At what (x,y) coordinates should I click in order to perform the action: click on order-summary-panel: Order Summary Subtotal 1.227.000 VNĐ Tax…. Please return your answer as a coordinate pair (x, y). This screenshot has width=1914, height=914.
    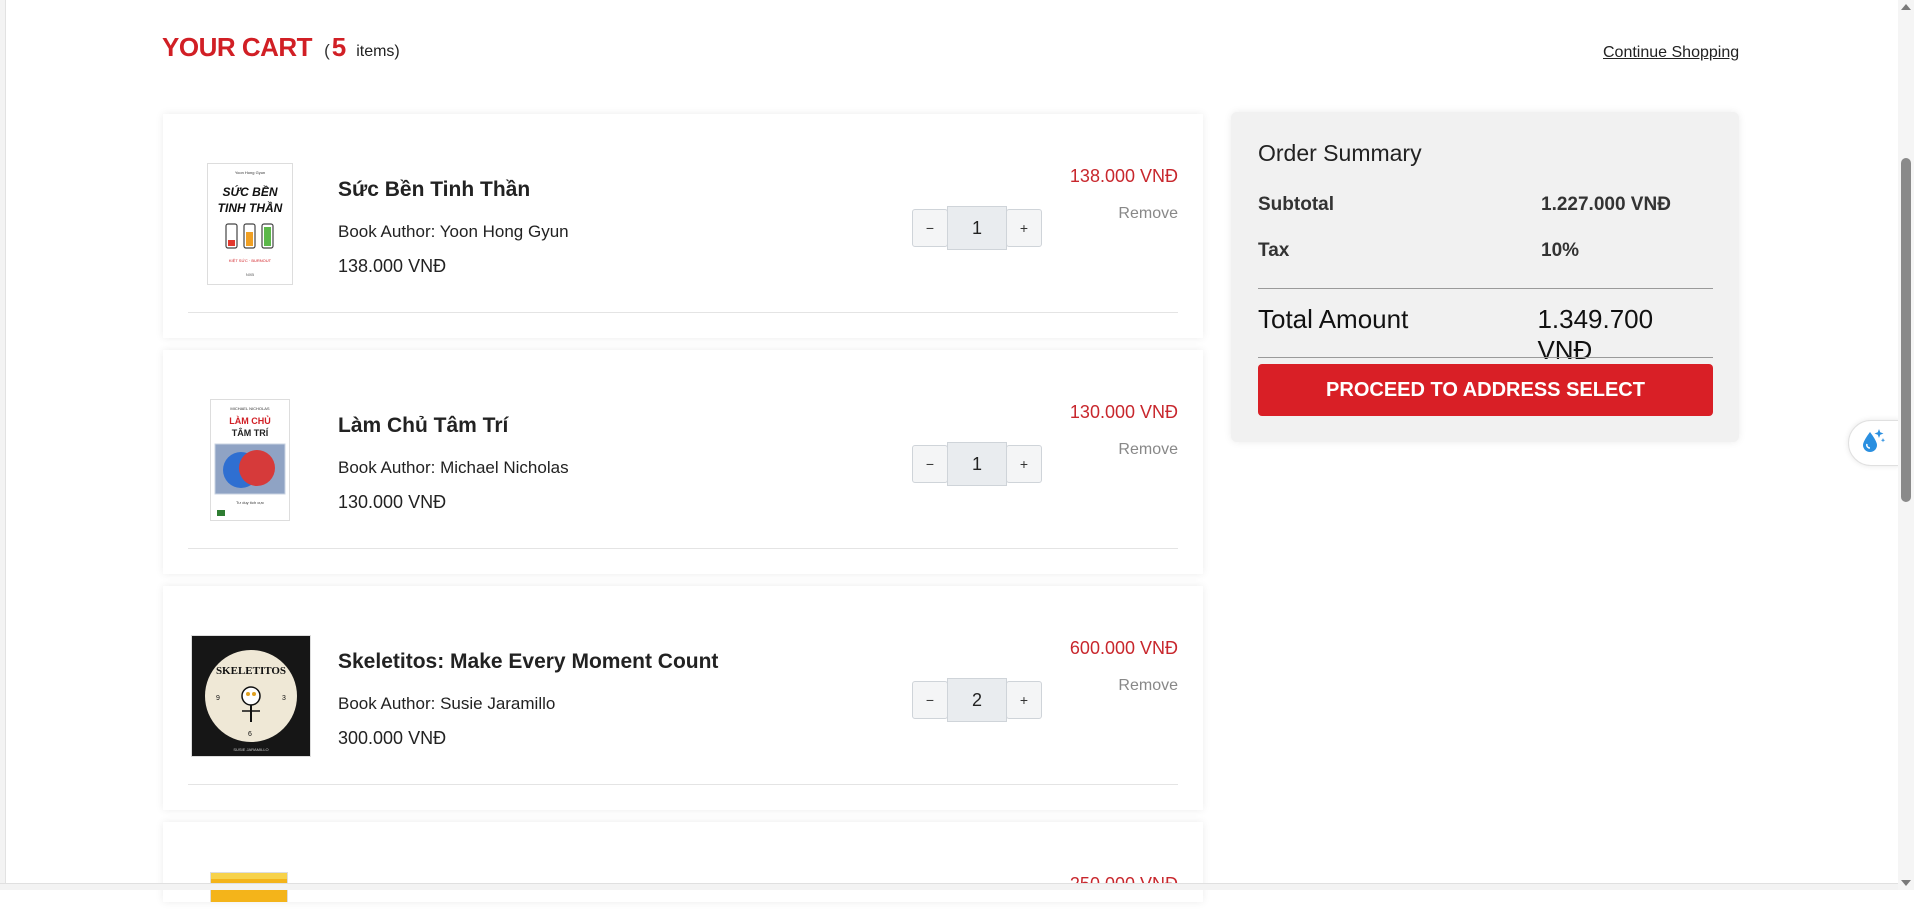
    Looking at the image, I should click on (1485, 277).